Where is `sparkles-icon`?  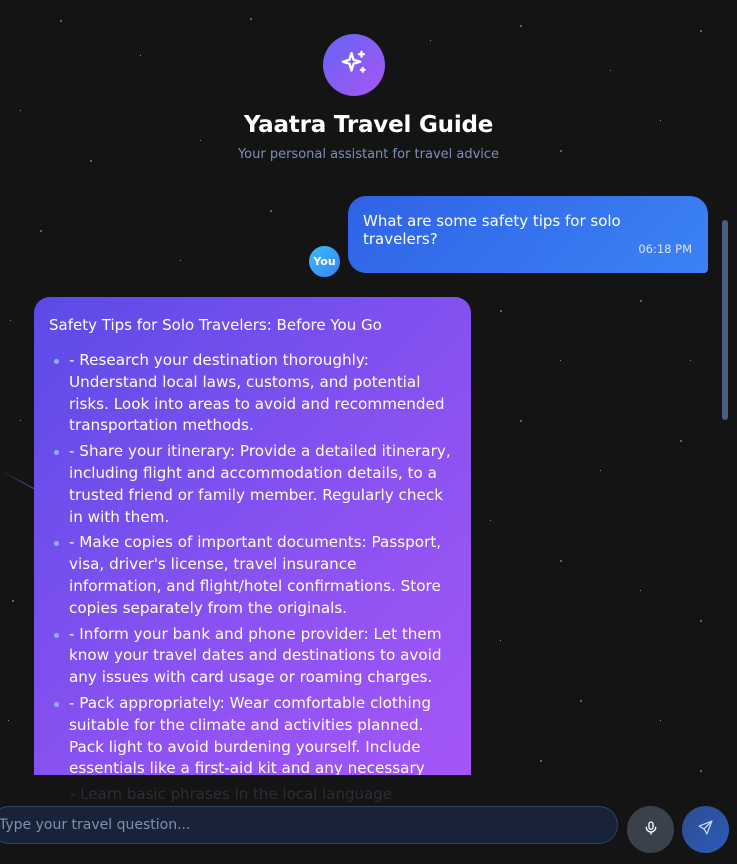
sparkles-icon is located at coordinates (354, 65).